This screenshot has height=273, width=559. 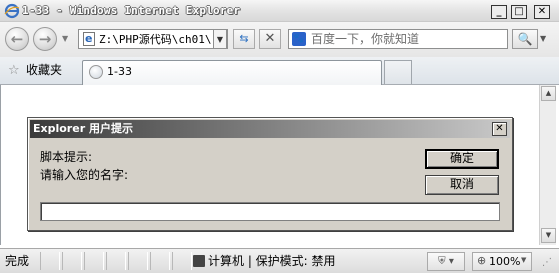 I want to click on status-bar: 完成 计算机 | 保护模式: 禁用 ⛨ ▾ ⊕ 100% ▼ ⋰, so click(x=279, y=260).